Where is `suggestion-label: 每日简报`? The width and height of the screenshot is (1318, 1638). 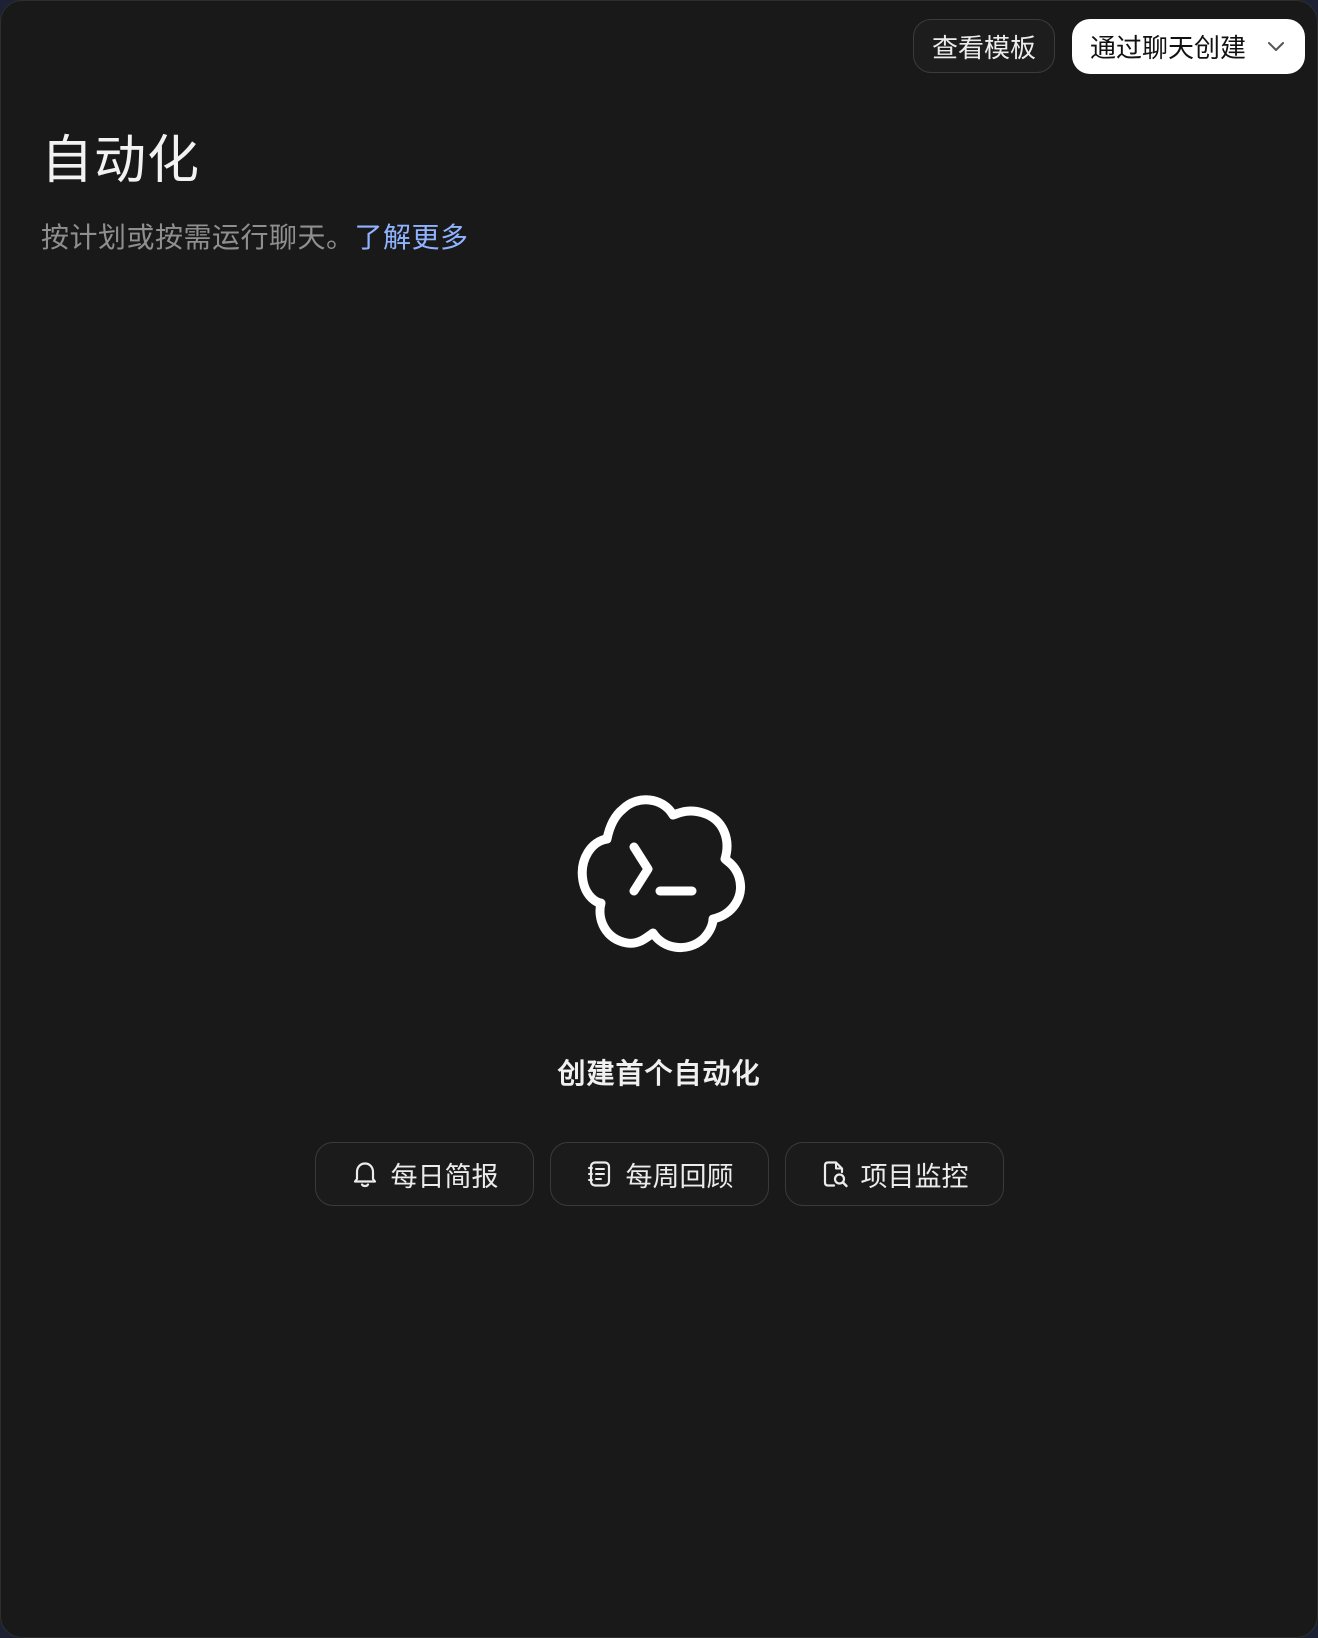
suggestion-label: 每日简报 is located at coordinates (444, 1177).